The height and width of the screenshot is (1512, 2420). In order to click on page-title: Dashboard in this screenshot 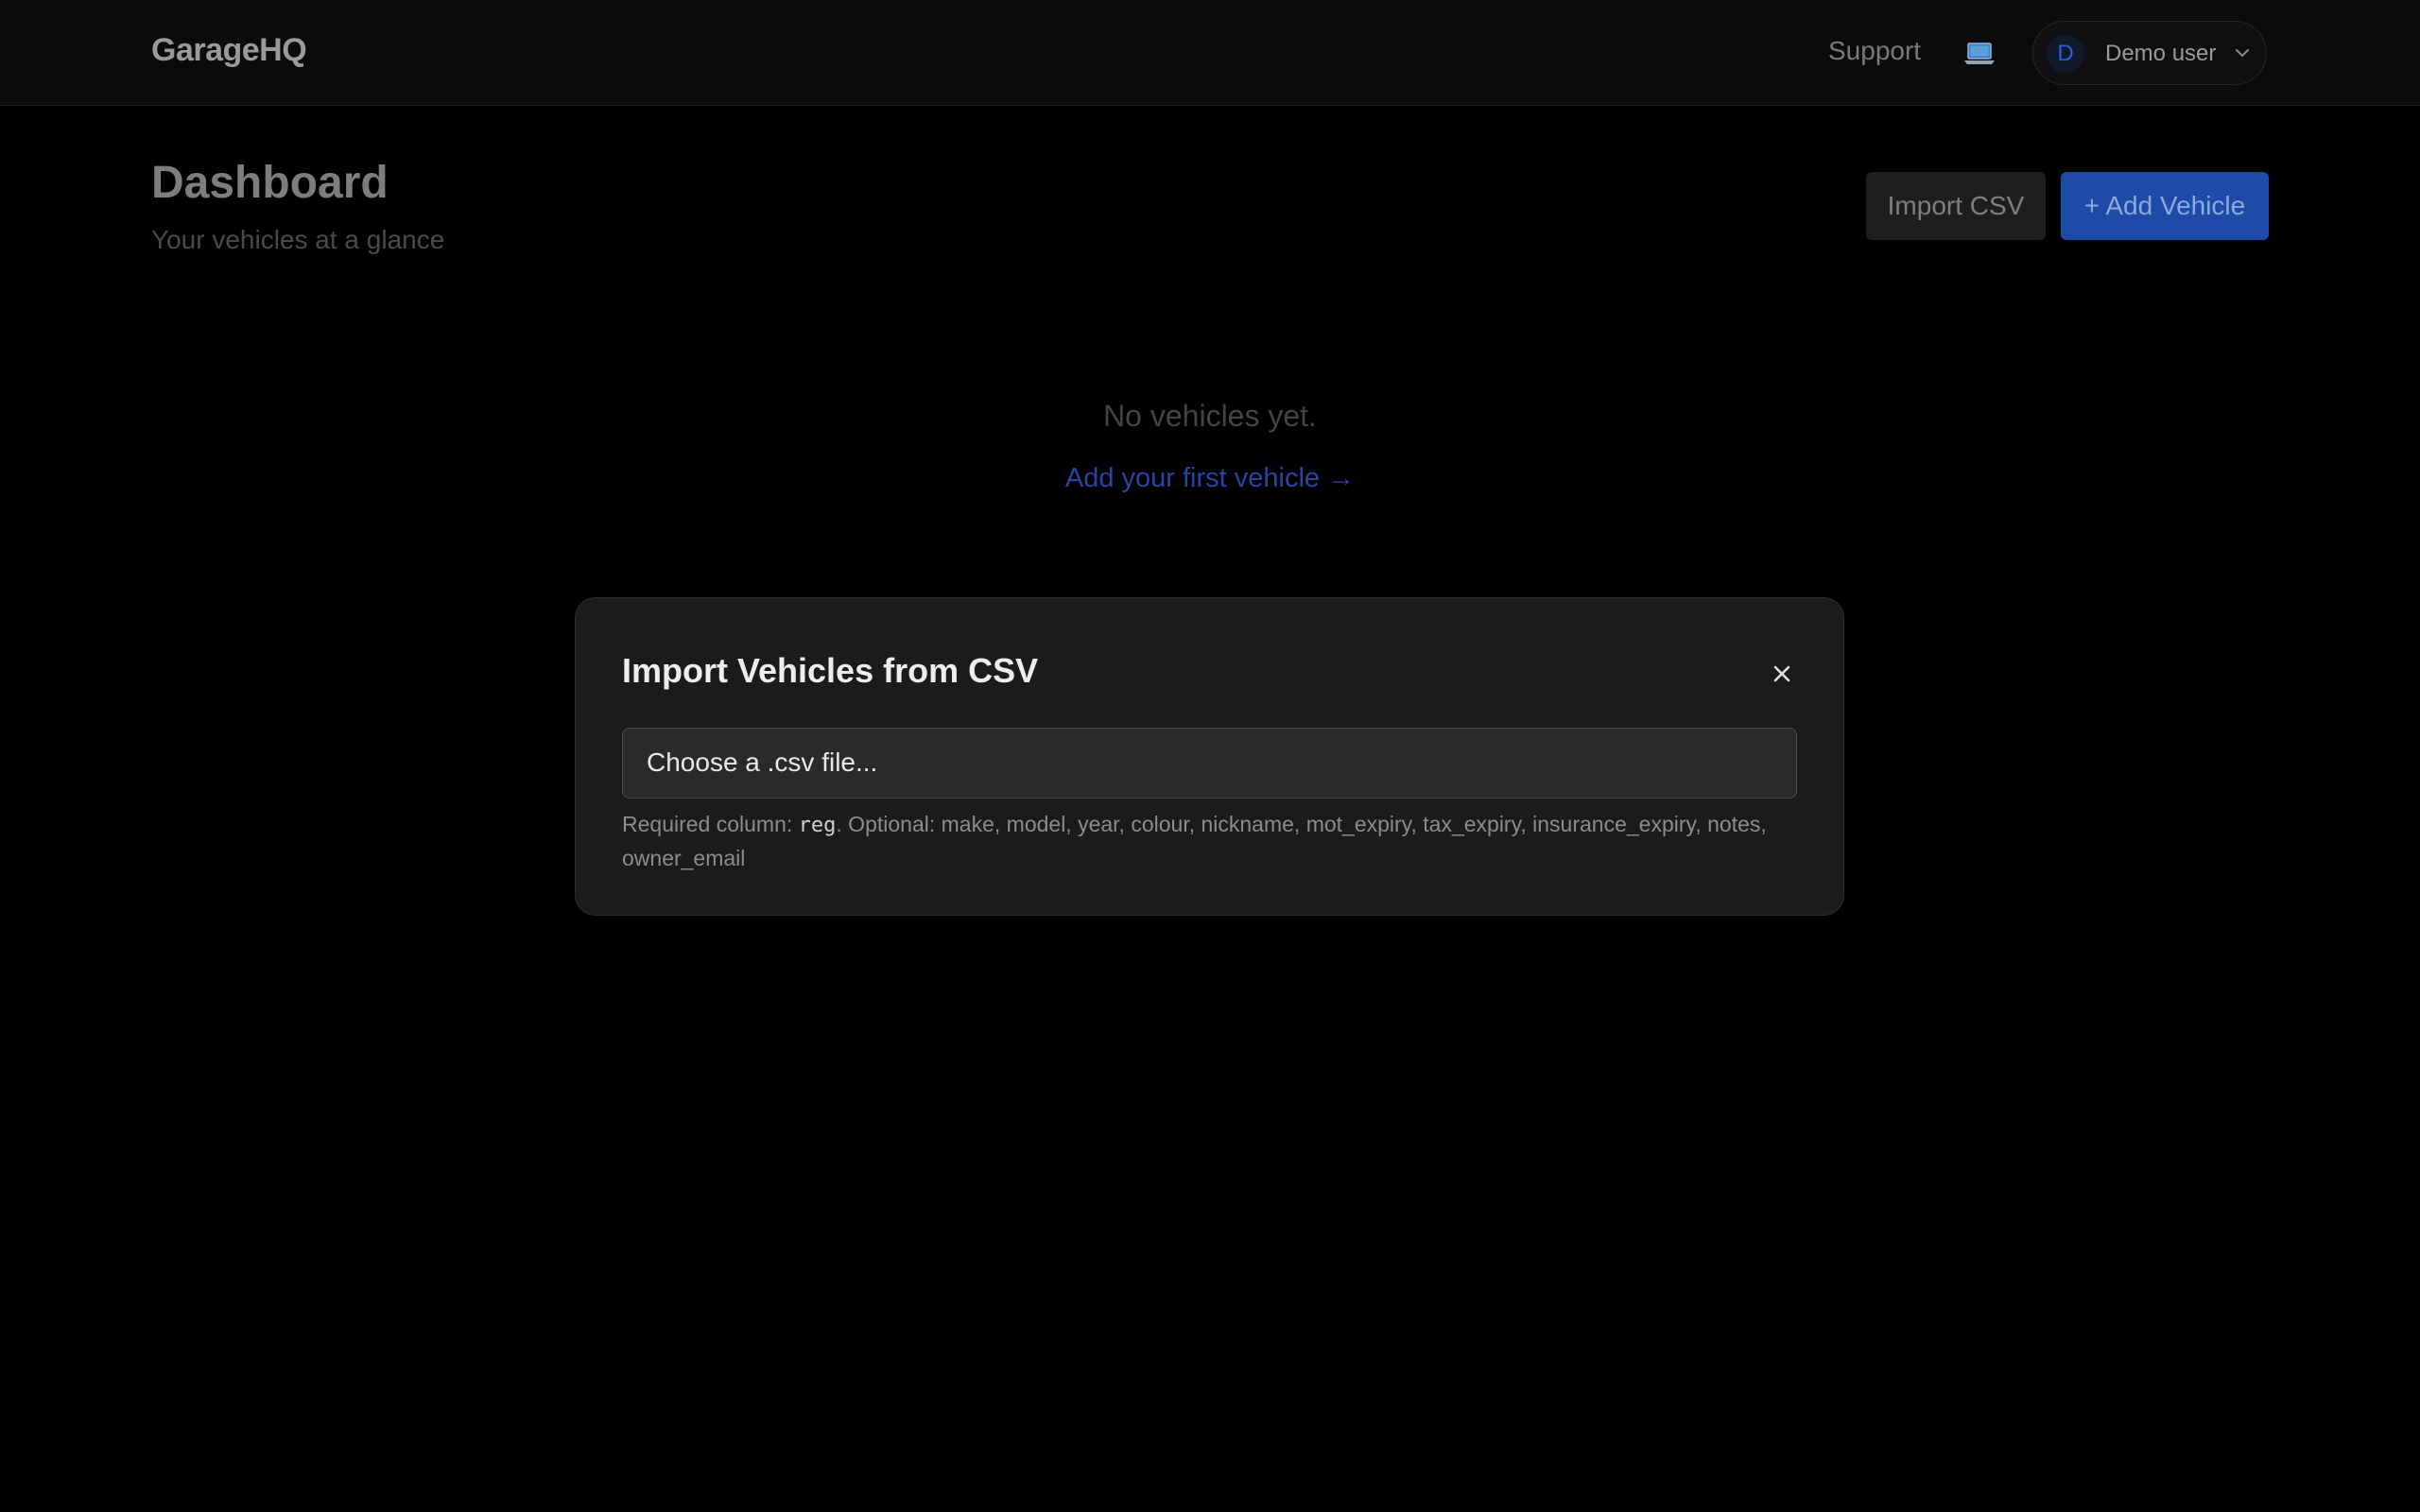, I will do `click(270, 183)`.